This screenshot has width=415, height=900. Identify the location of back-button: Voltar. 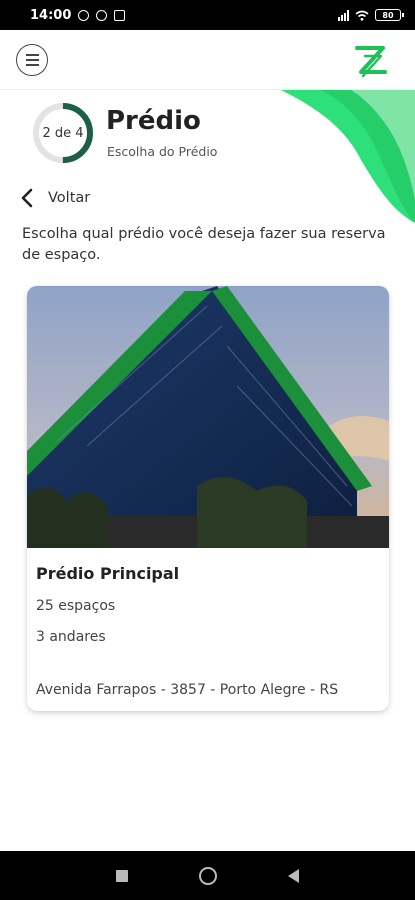
(55, 198).